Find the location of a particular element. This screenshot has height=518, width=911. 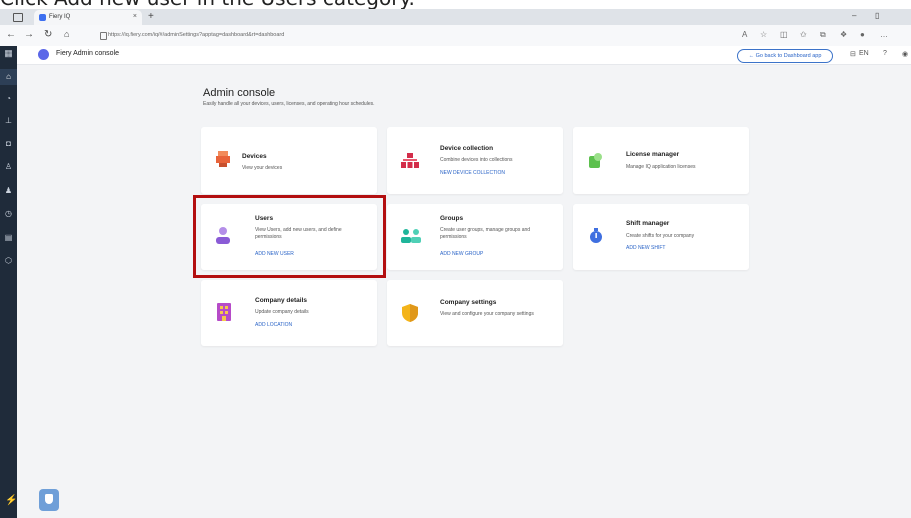

split-screen-icon: ◫ is located at coordinates (784, 34).